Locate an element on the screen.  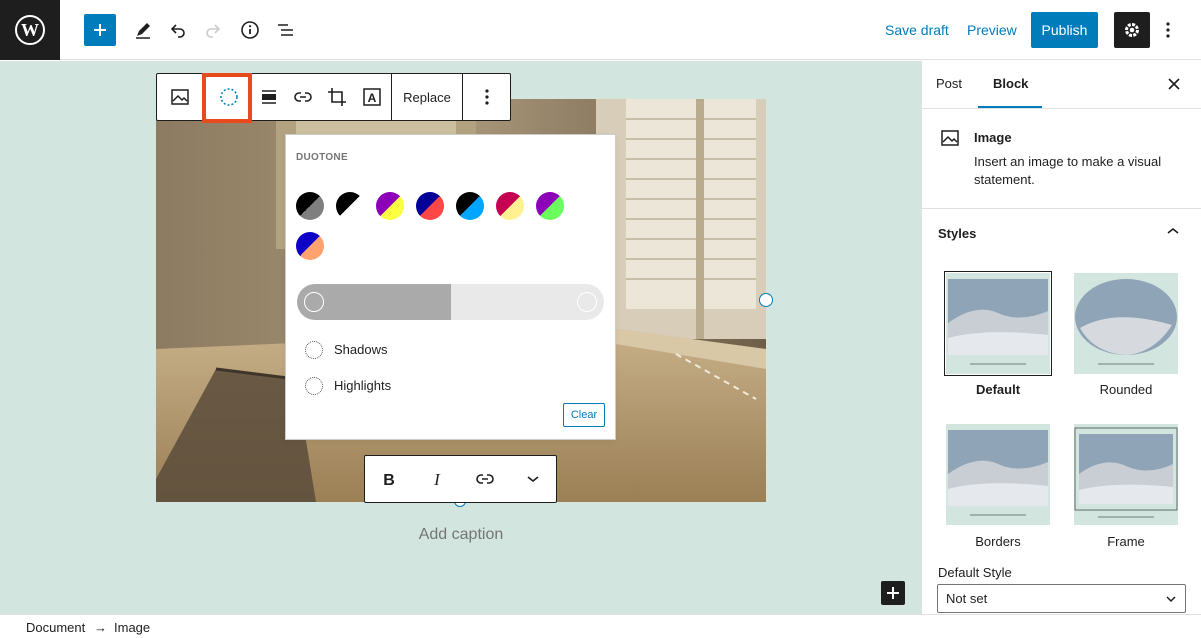
style-default-label: Default is located at coordinates (998, 389).